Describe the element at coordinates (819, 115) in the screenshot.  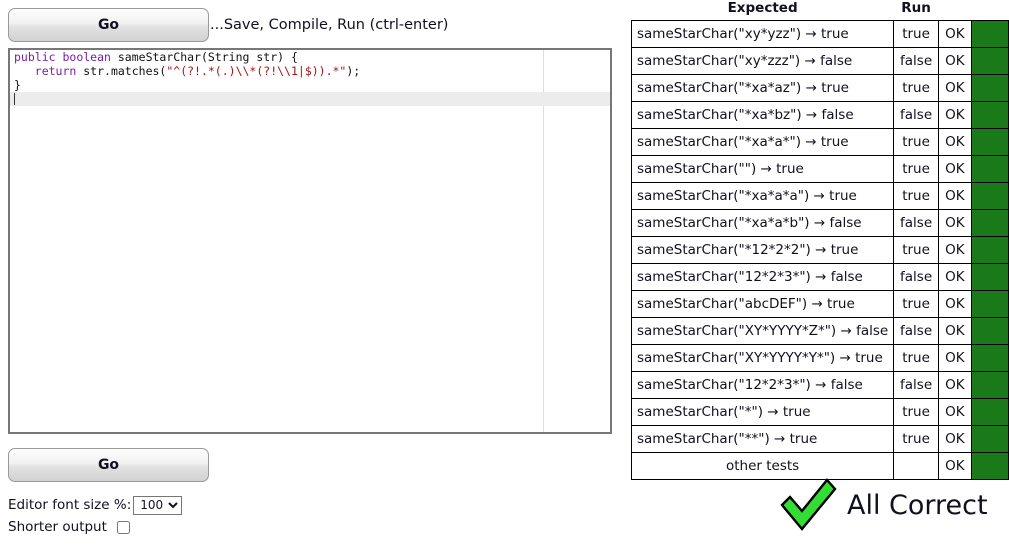
I see `table-row: sameStarChar("*xa*bz") → false false OK` at that location.